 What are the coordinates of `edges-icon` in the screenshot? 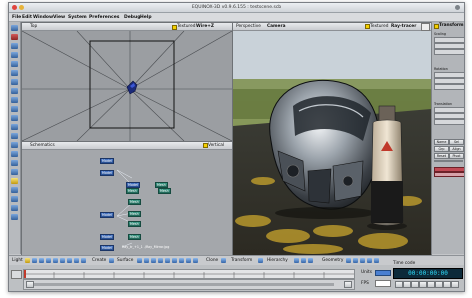 It's located at (369, 260).